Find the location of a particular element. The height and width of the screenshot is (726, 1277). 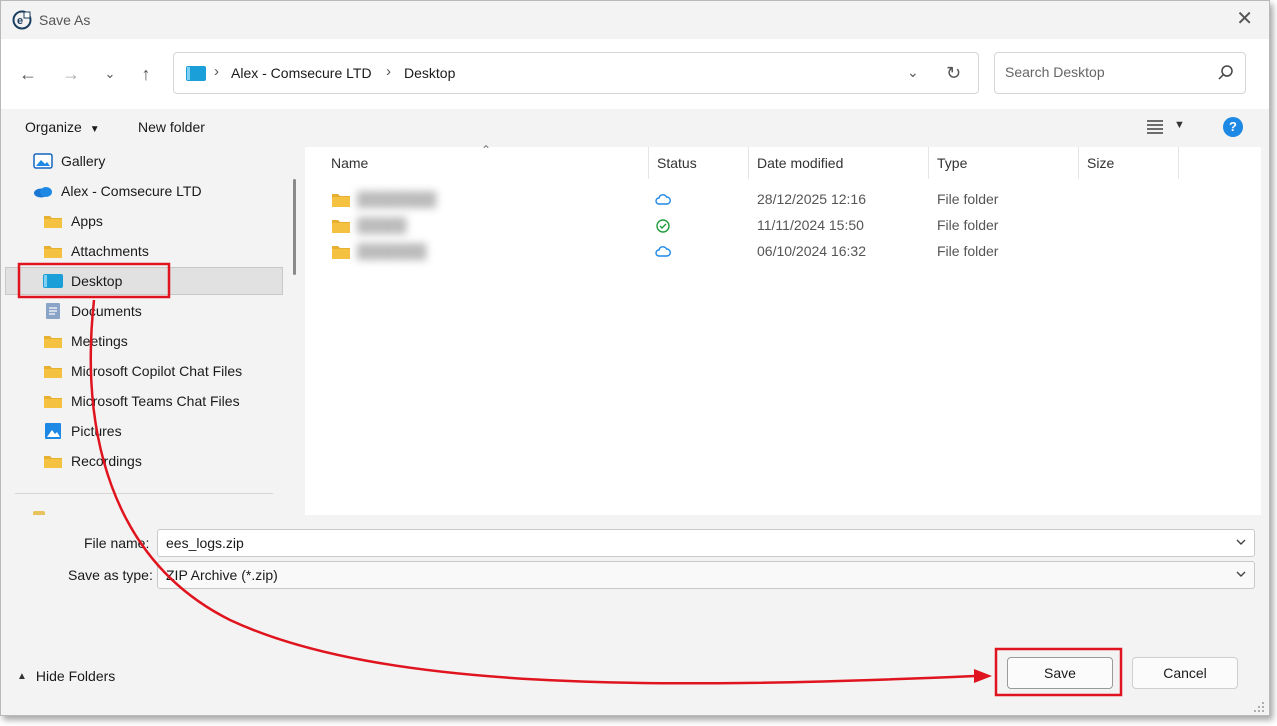

pictures-icon is located at coordinates (53, 431).